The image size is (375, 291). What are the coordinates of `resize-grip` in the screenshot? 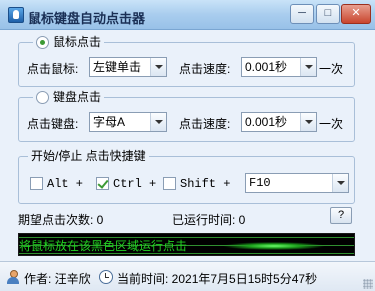 It's located at (368, 284).